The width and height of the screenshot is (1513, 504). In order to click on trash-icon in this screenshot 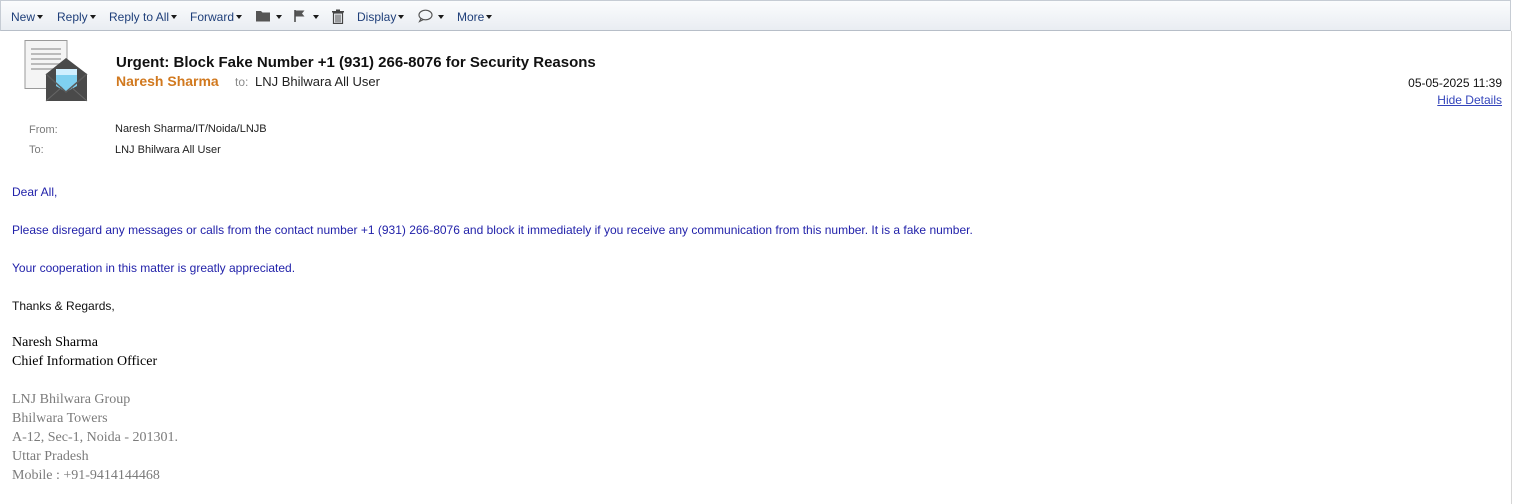, I will do `click(338, 16)`.